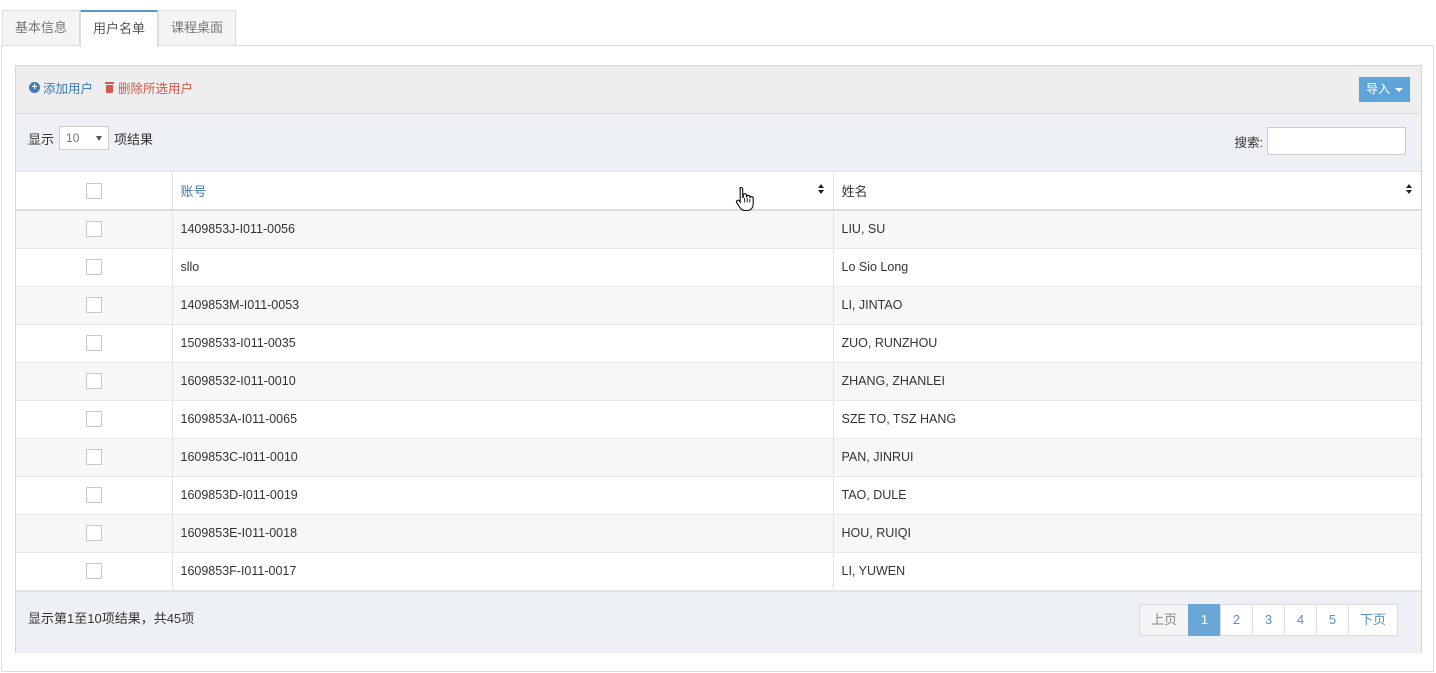  I want to click on trash-icon, so click(109, 87).